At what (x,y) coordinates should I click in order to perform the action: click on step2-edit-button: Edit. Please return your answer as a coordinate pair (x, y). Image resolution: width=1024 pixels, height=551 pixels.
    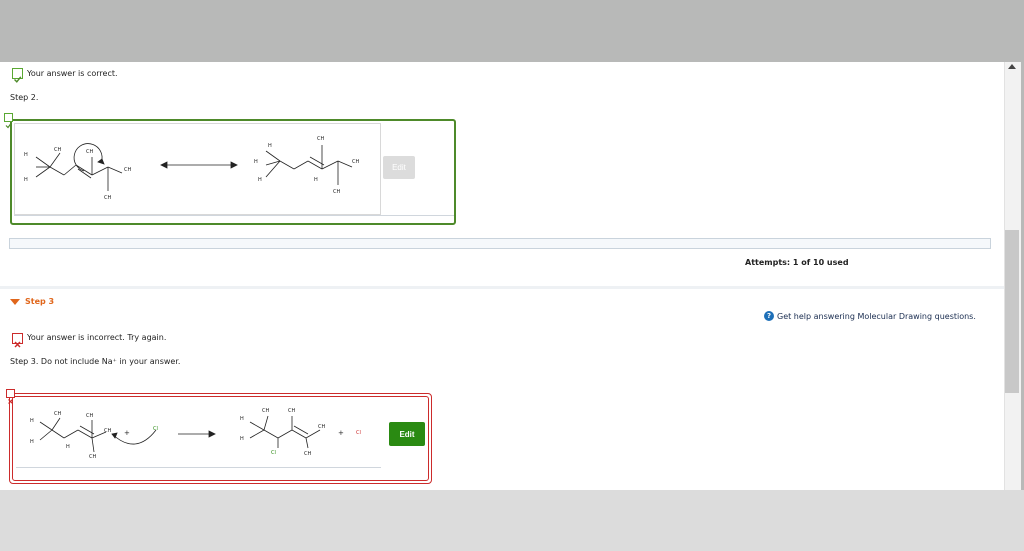
    Looking at the image, I should click on (399, 167).